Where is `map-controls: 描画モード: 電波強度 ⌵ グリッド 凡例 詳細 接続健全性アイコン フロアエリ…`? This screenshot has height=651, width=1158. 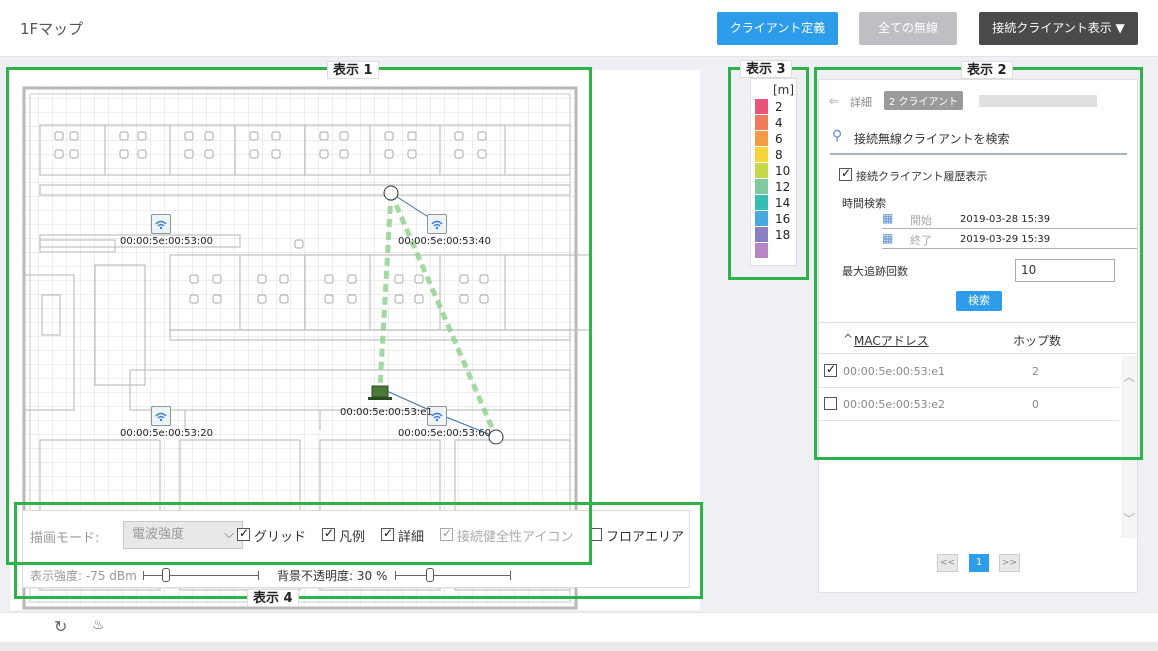
map-controls: 描画モード: 電波強度 ⌵ グリッド 凡例 詳細 接続健全性アイコン フロアエリ… is located at coordinates (356, 549).